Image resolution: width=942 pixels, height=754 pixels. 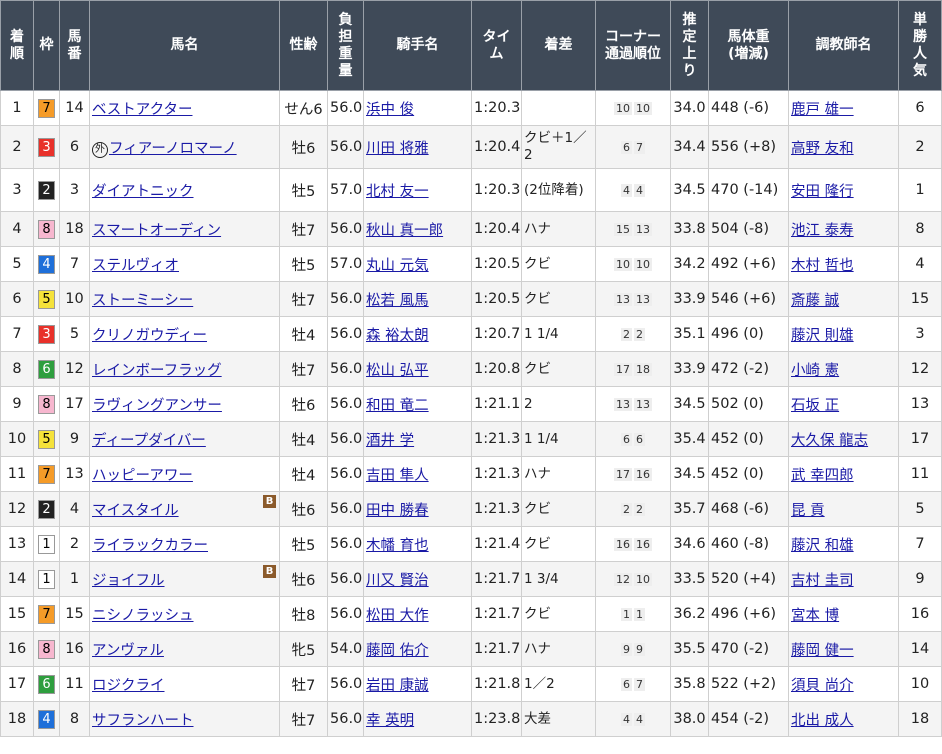 I want to click on col-header-sexage: 性齢, so click(x=303, y=45).